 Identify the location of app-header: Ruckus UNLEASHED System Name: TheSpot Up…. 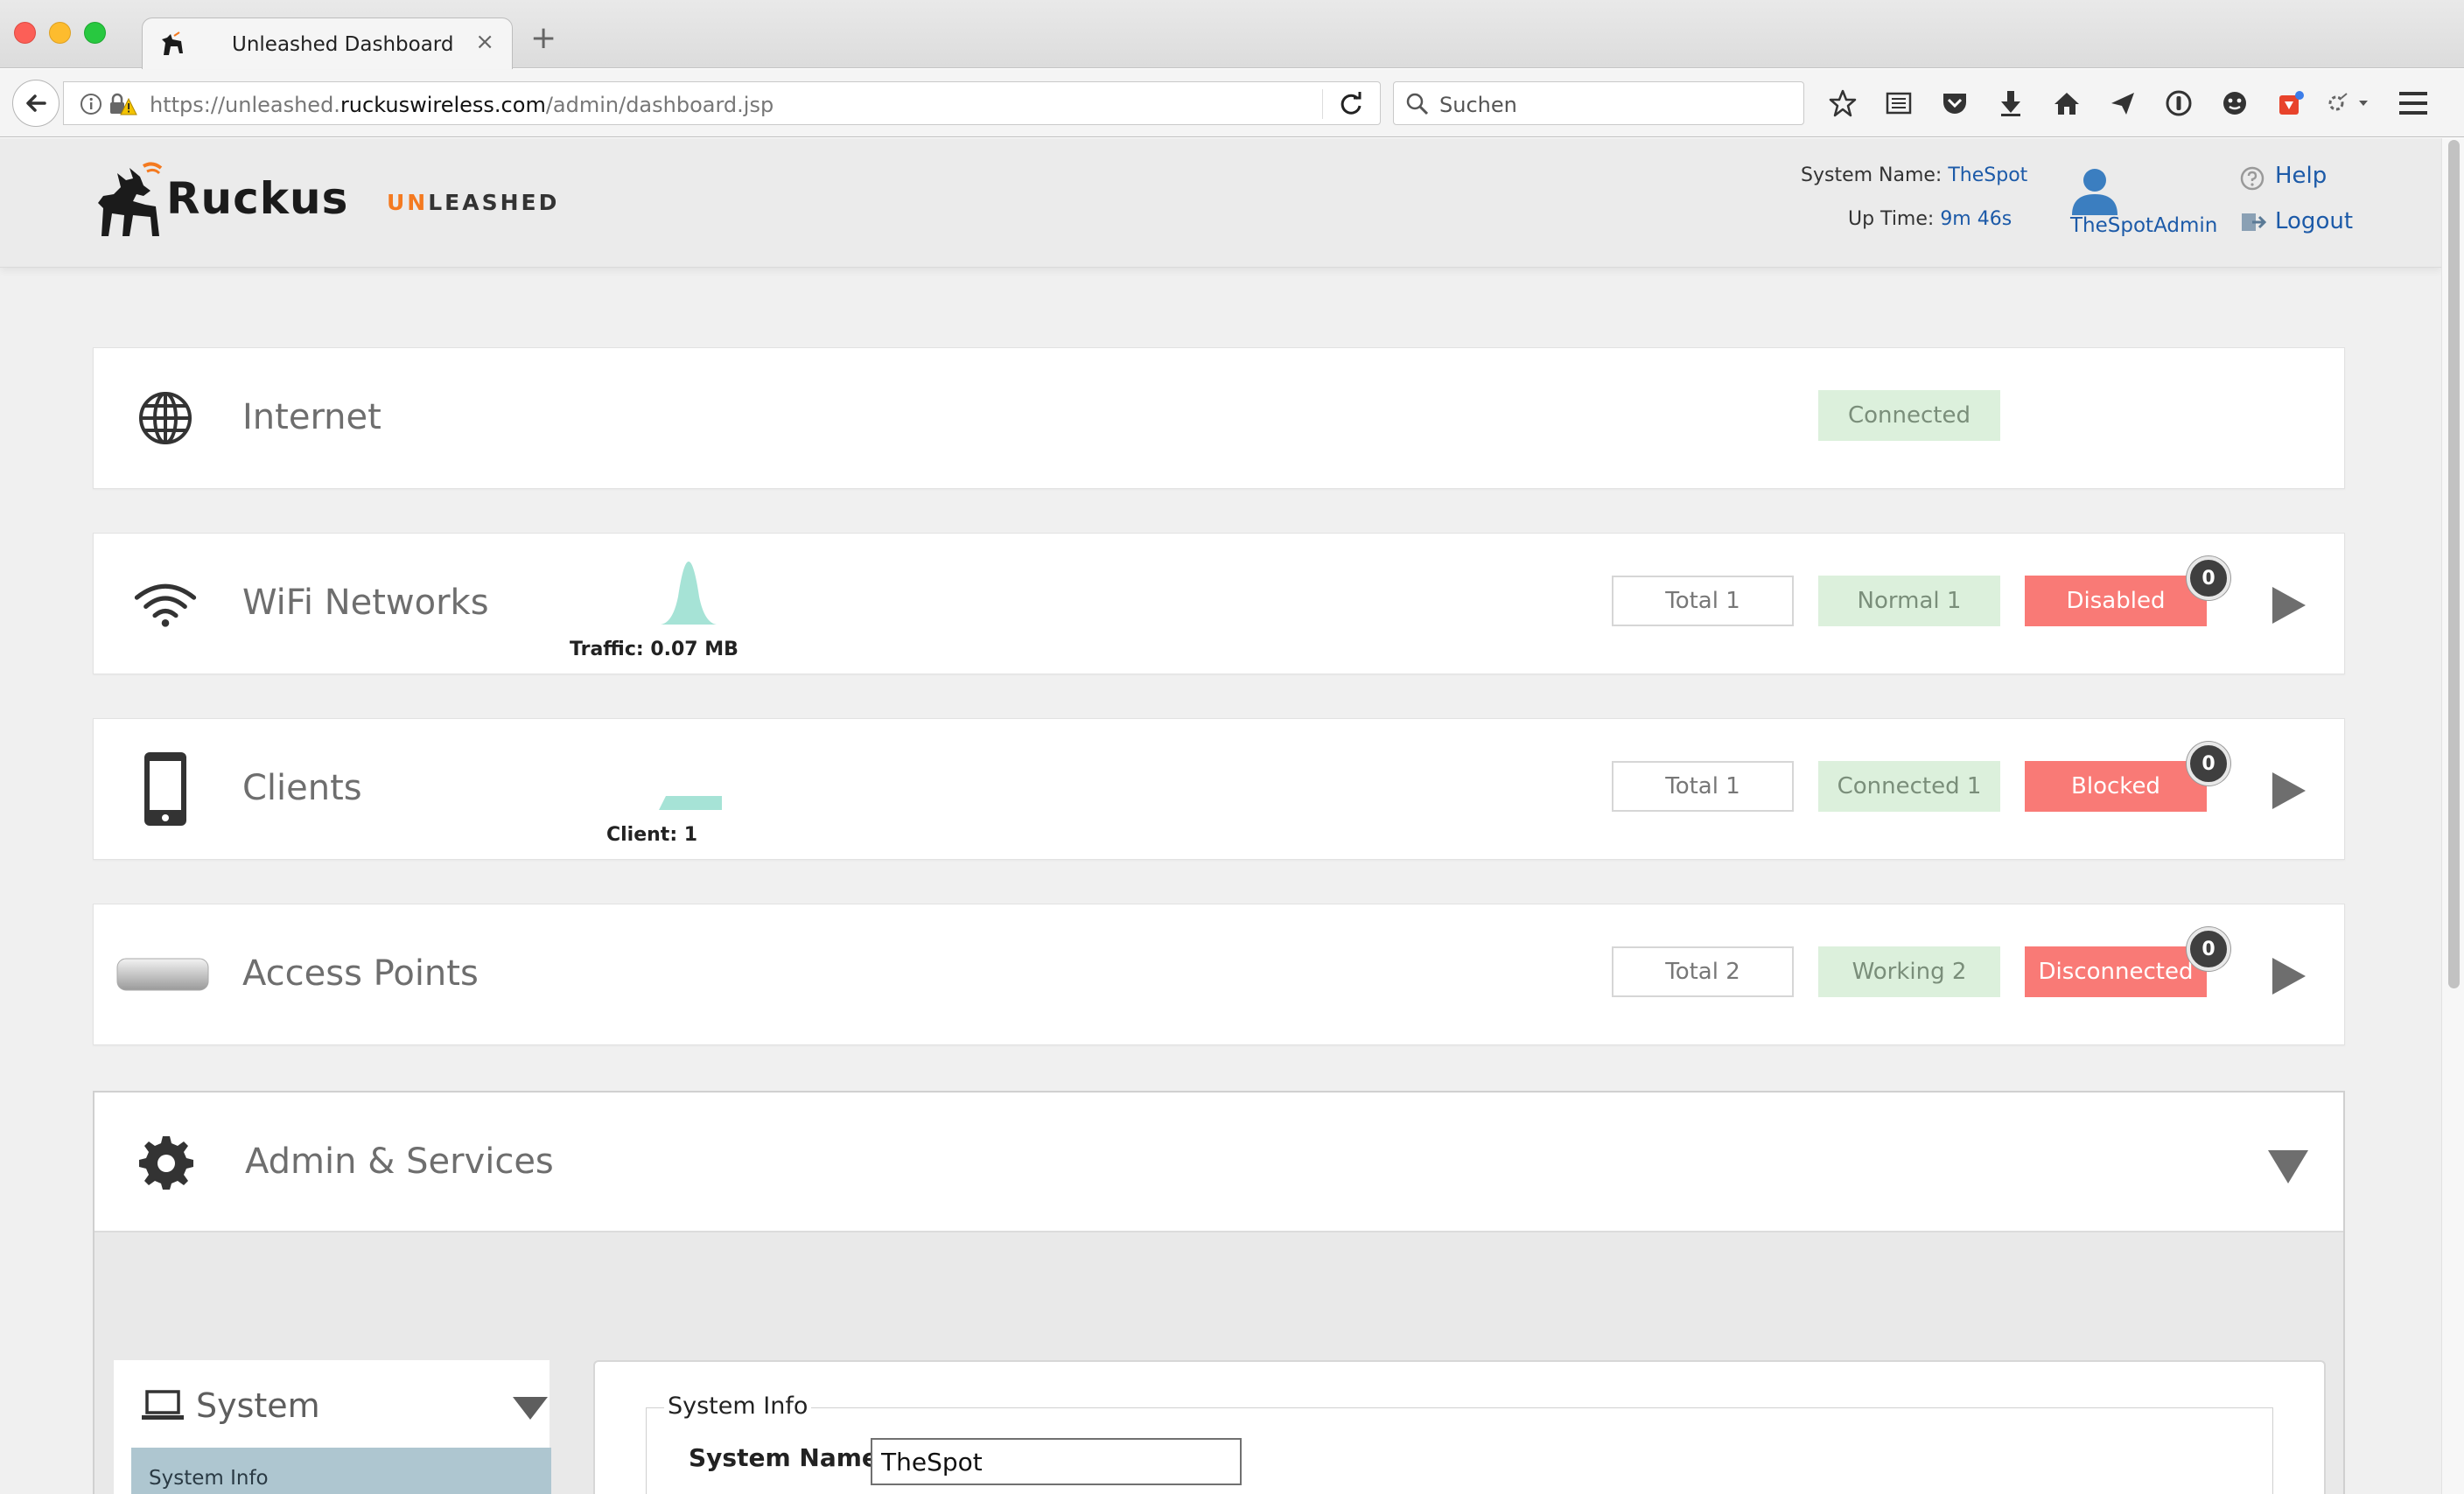
(1220, 203).